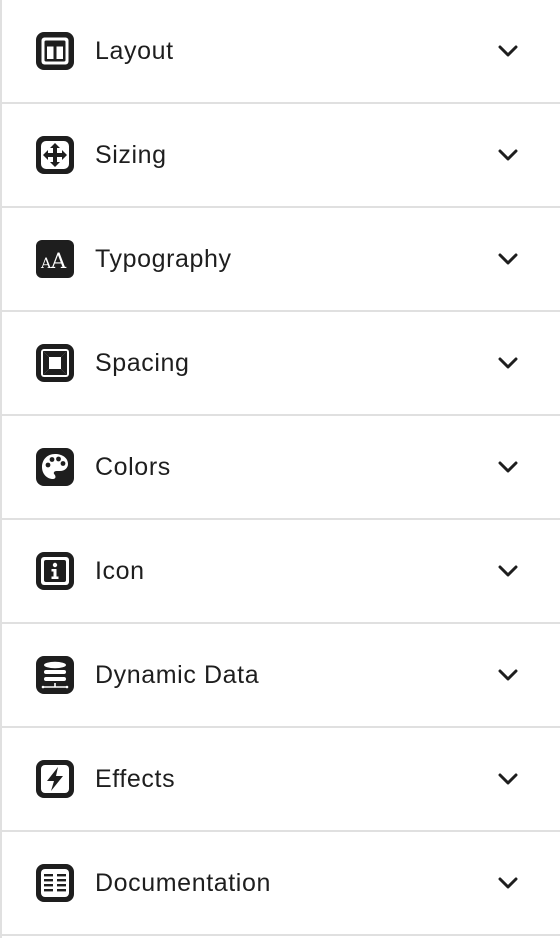 Image resolution: width=560 pixels, height=938 pixels. What do you see at coordinates (55, 883) in the screenshot?
I see `documentation-icon` at bounding box center [55, 883].